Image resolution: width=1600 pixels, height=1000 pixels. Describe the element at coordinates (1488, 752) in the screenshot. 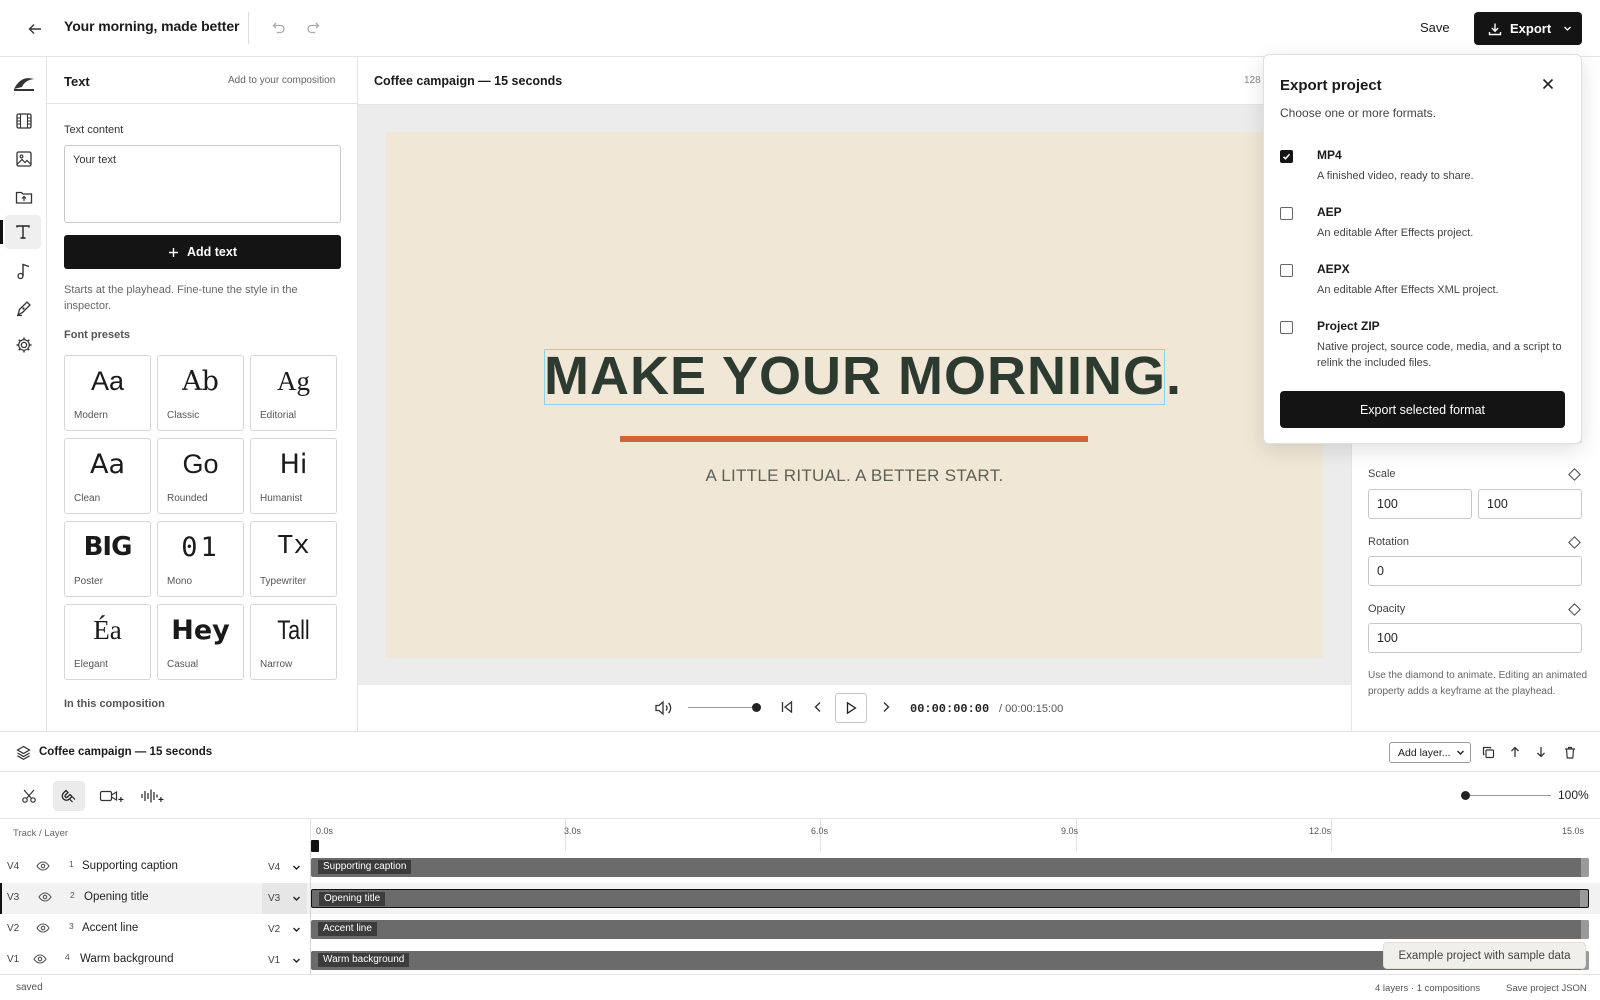

I see `duplicate-icon` at that location.